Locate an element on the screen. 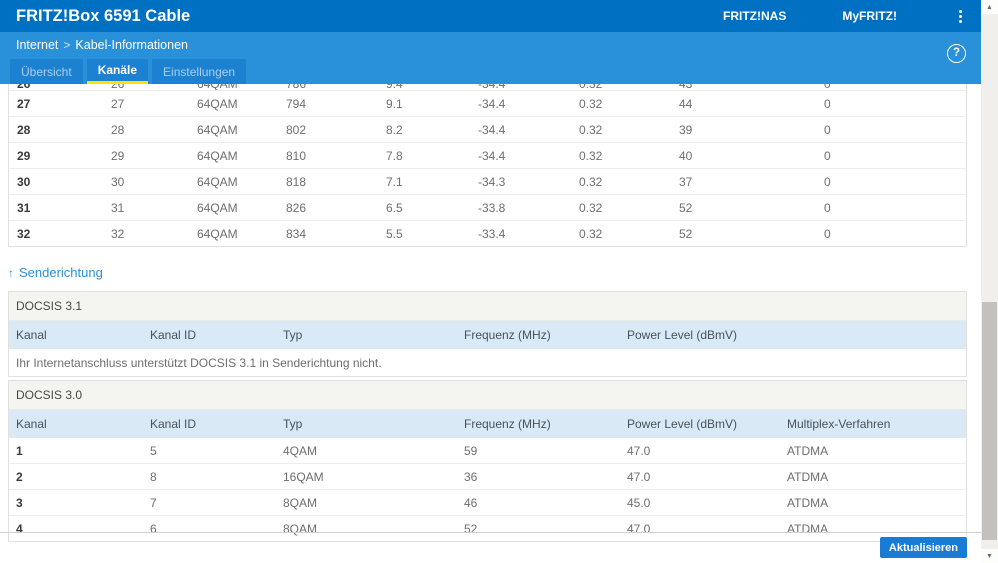 The image size is (998, 563). cell-kanal-id: 8 is located at coordinates (153, 476).